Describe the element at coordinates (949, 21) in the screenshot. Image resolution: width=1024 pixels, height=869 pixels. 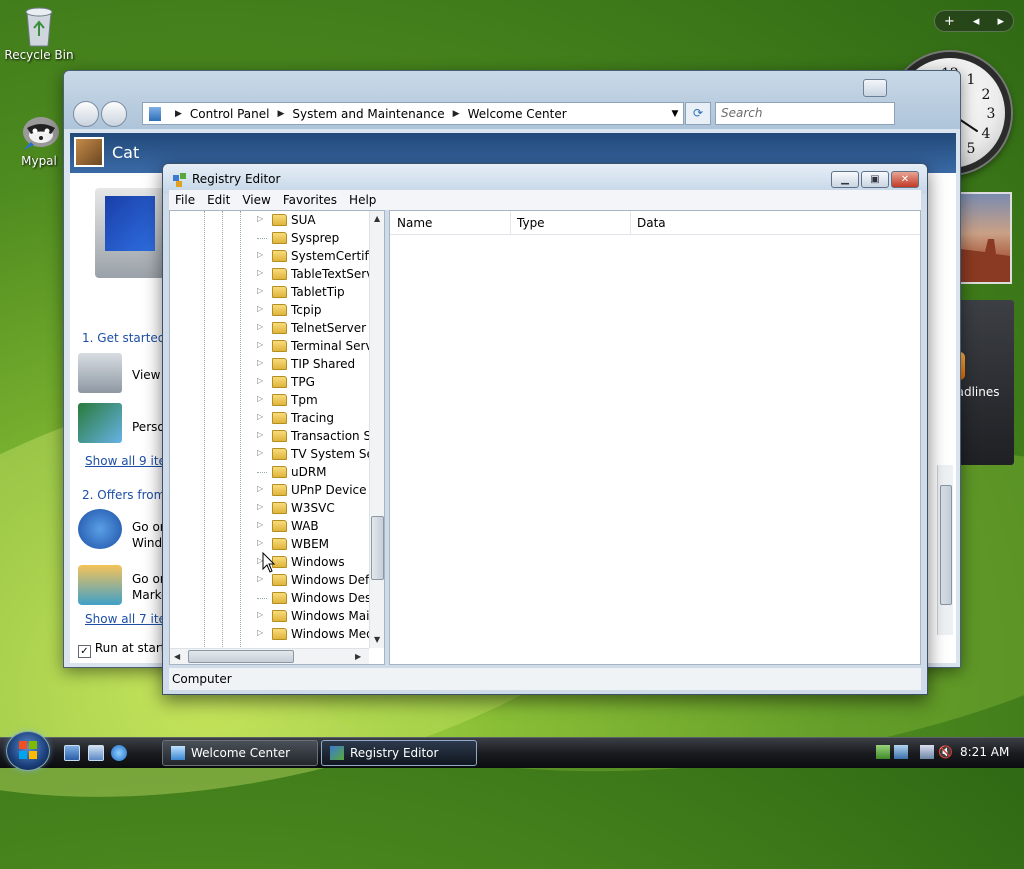
I see `sidebar-add-button: +` at that location.